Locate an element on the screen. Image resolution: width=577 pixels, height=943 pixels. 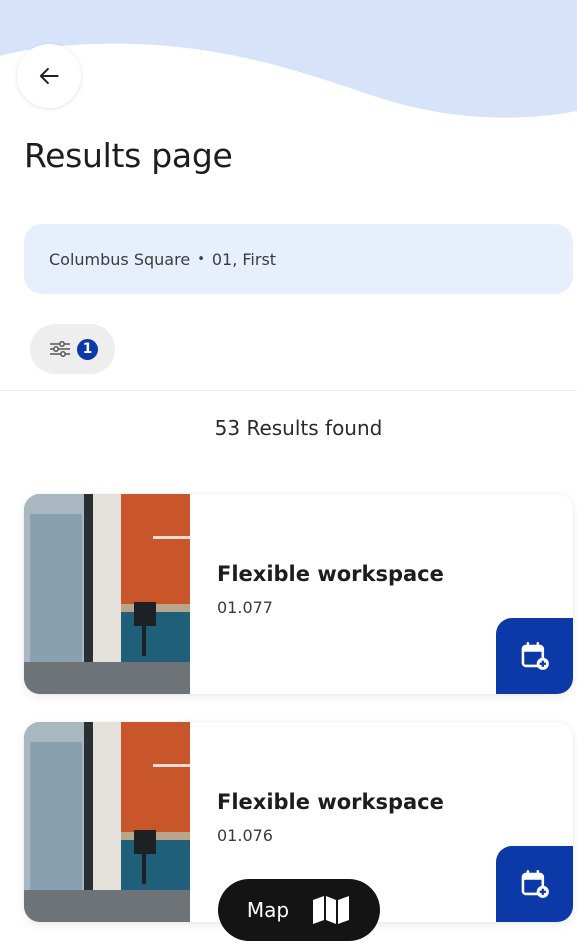
back-button is located at coordinates (49, 76).